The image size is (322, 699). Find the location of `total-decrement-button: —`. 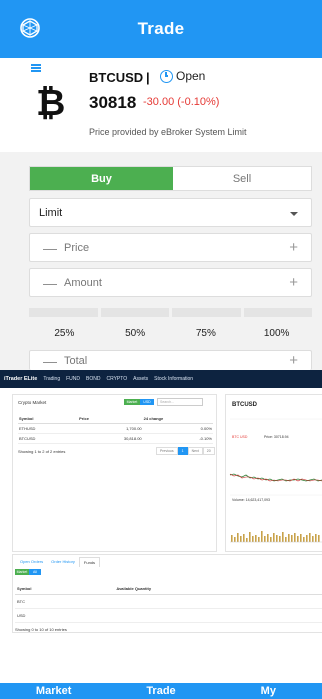

total-decrement-button: — is located at coordinates (50, 361).